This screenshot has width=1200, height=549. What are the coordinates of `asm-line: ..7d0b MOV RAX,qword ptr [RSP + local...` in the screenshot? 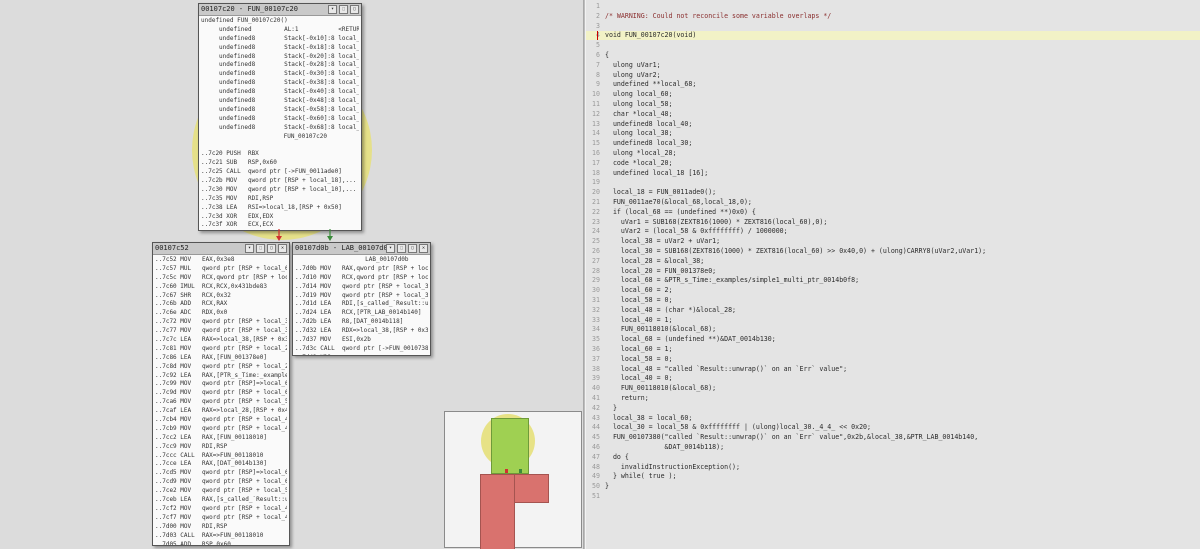 It's located at (361, 269).